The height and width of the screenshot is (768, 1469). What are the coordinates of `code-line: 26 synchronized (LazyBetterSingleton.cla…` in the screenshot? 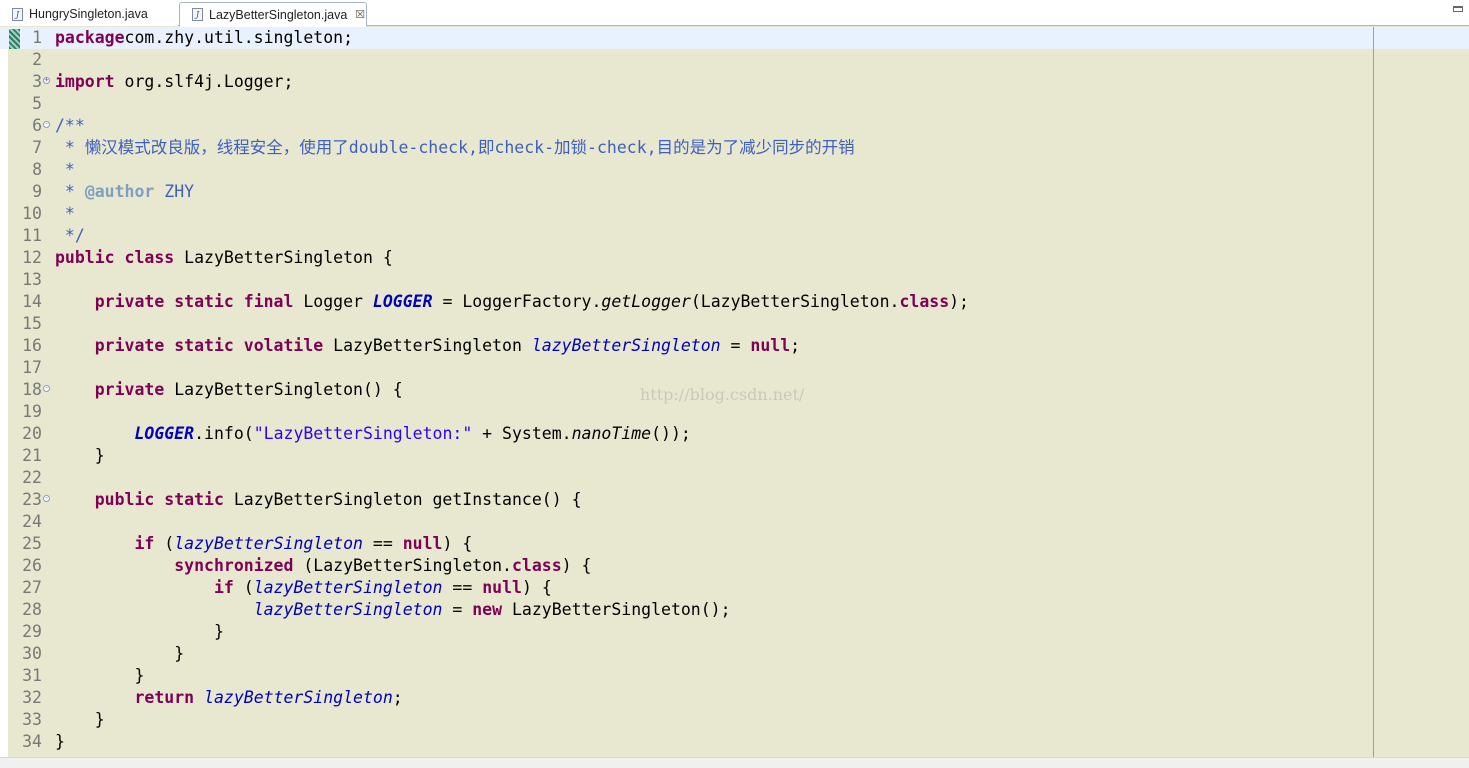 It's located at (734, 566).